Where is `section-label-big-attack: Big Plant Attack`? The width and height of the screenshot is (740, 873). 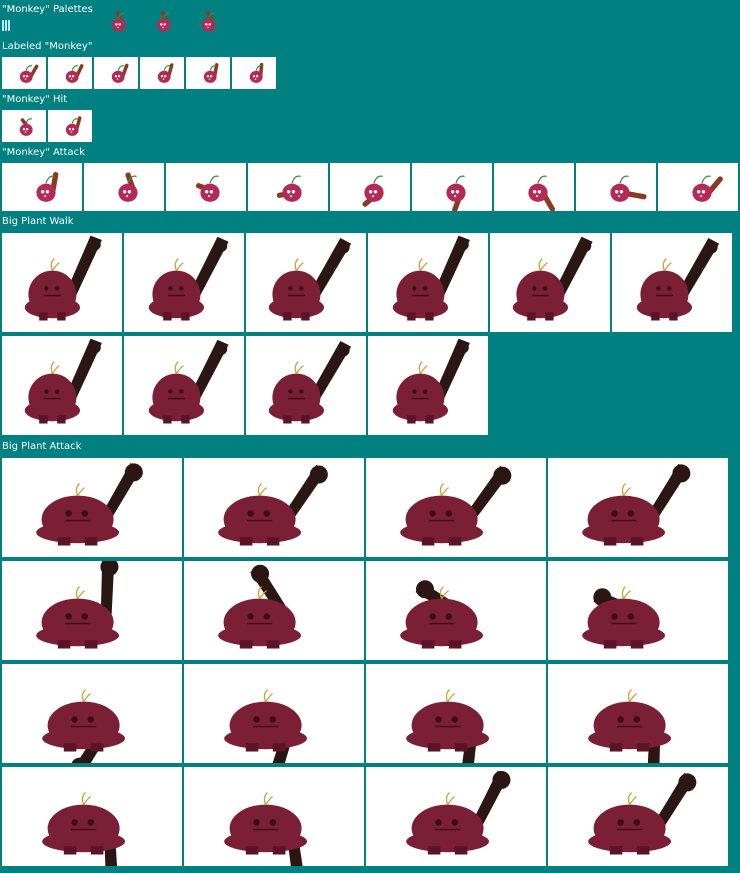 section-label-big-attack: Big Plant Attack is located at coordinates (42, 446).